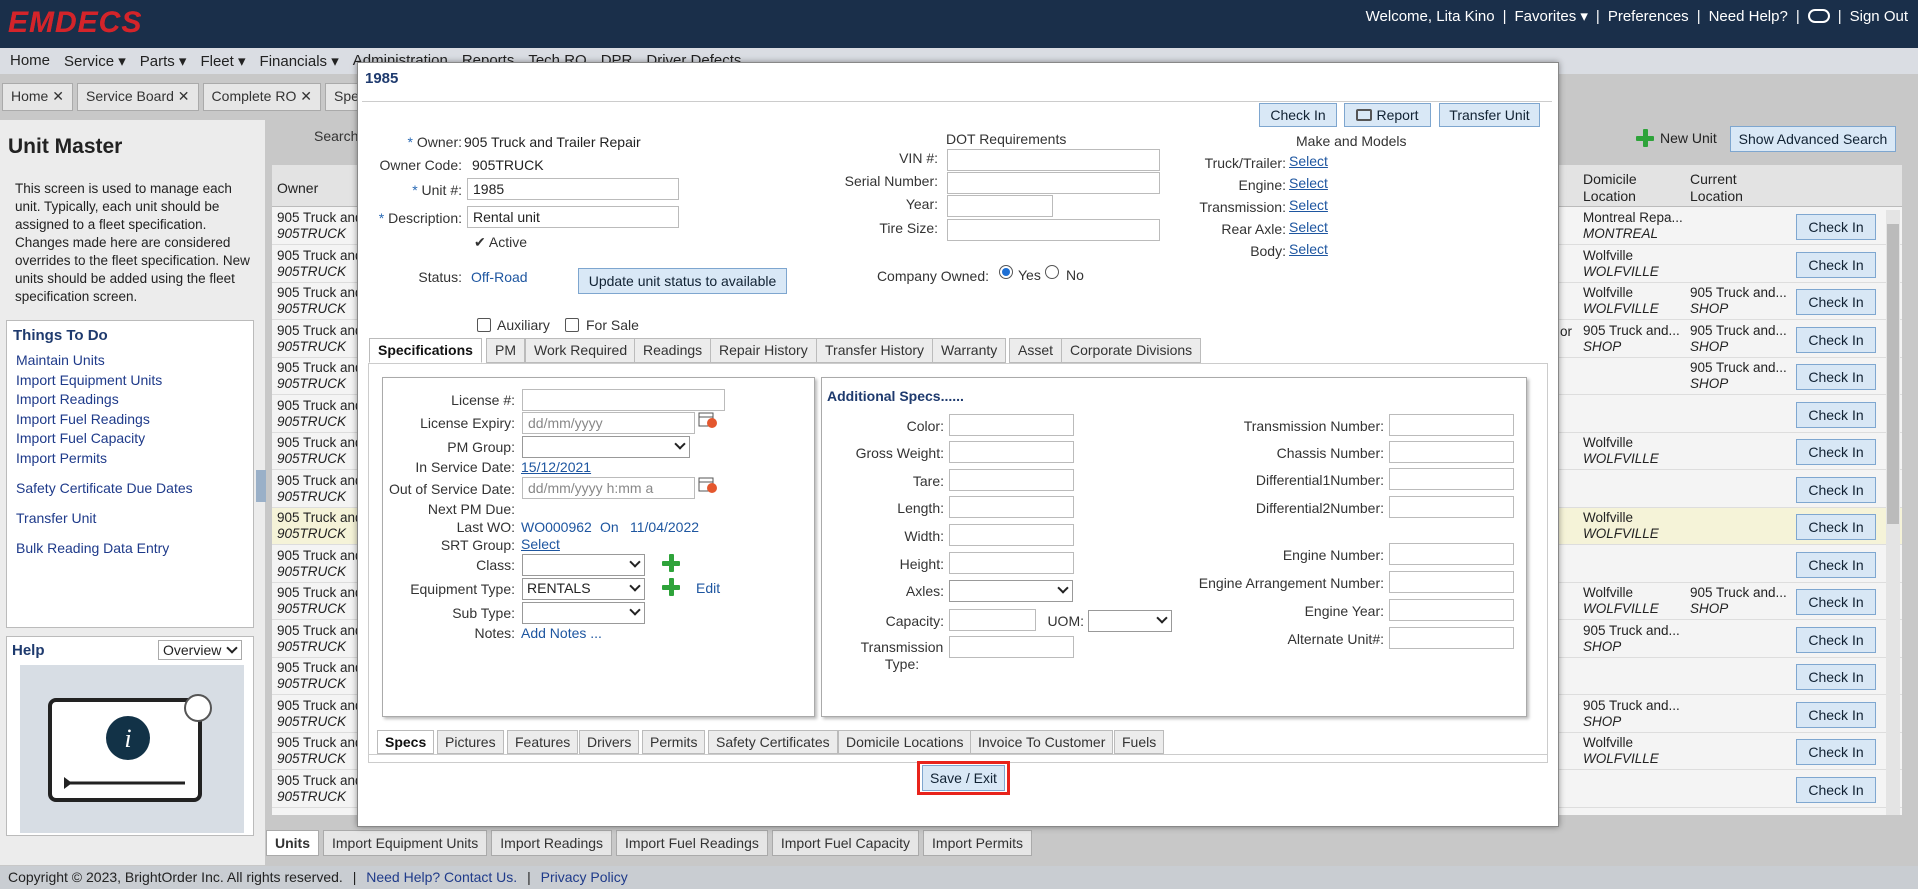  Describe the element at coordinates (581, 350) in the screenshot. I see `tab-work-required: Work Required` at that location.